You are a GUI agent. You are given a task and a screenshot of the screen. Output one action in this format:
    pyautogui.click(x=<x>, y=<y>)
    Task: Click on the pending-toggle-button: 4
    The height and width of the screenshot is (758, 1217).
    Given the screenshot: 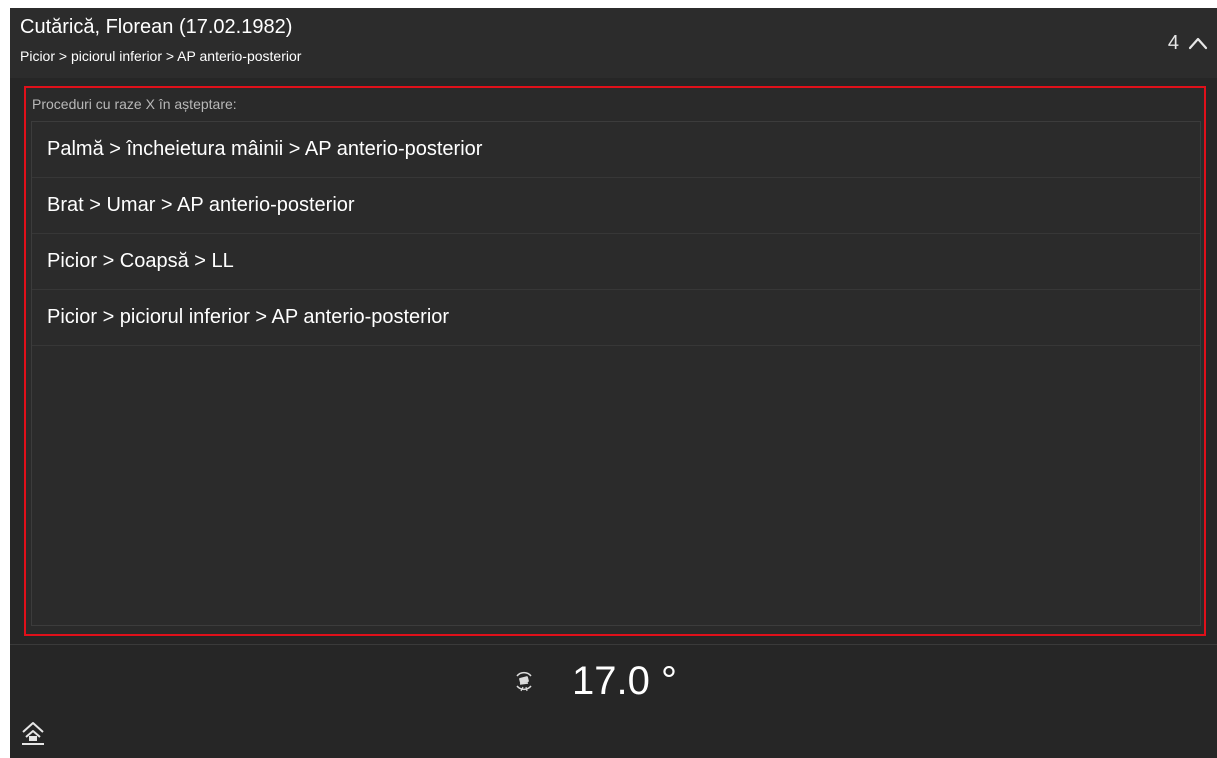 What is the action you would take?
    pyautogui.click(x=1188, y=43)
    